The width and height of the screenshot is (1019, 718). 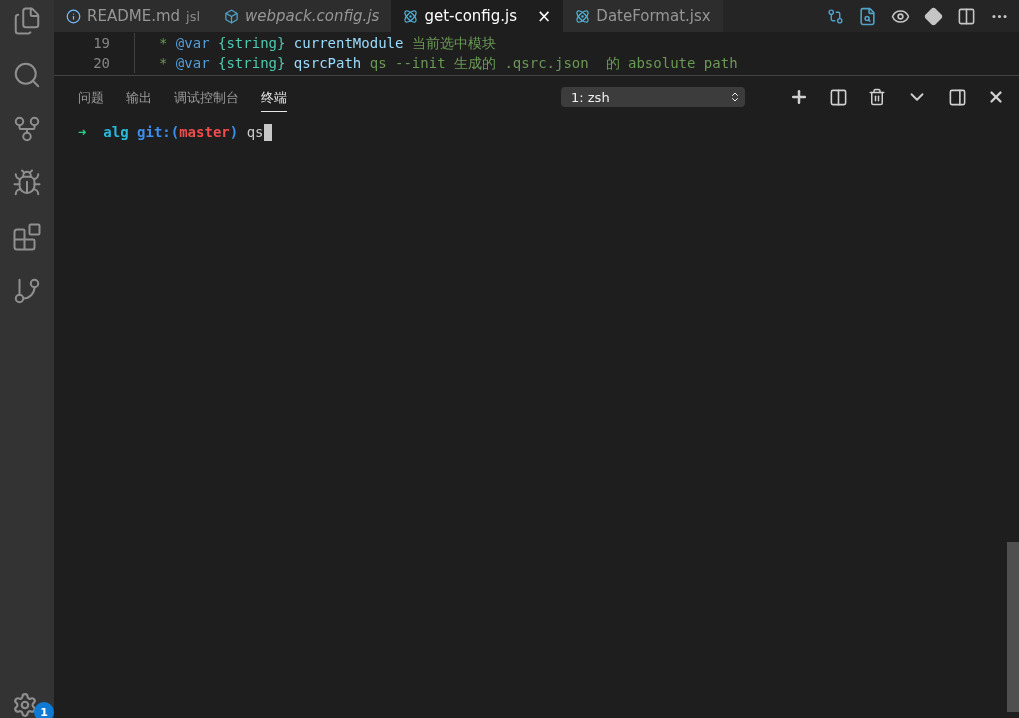 I want to click on panel-tab: 输出, so click(x=139, y=97).